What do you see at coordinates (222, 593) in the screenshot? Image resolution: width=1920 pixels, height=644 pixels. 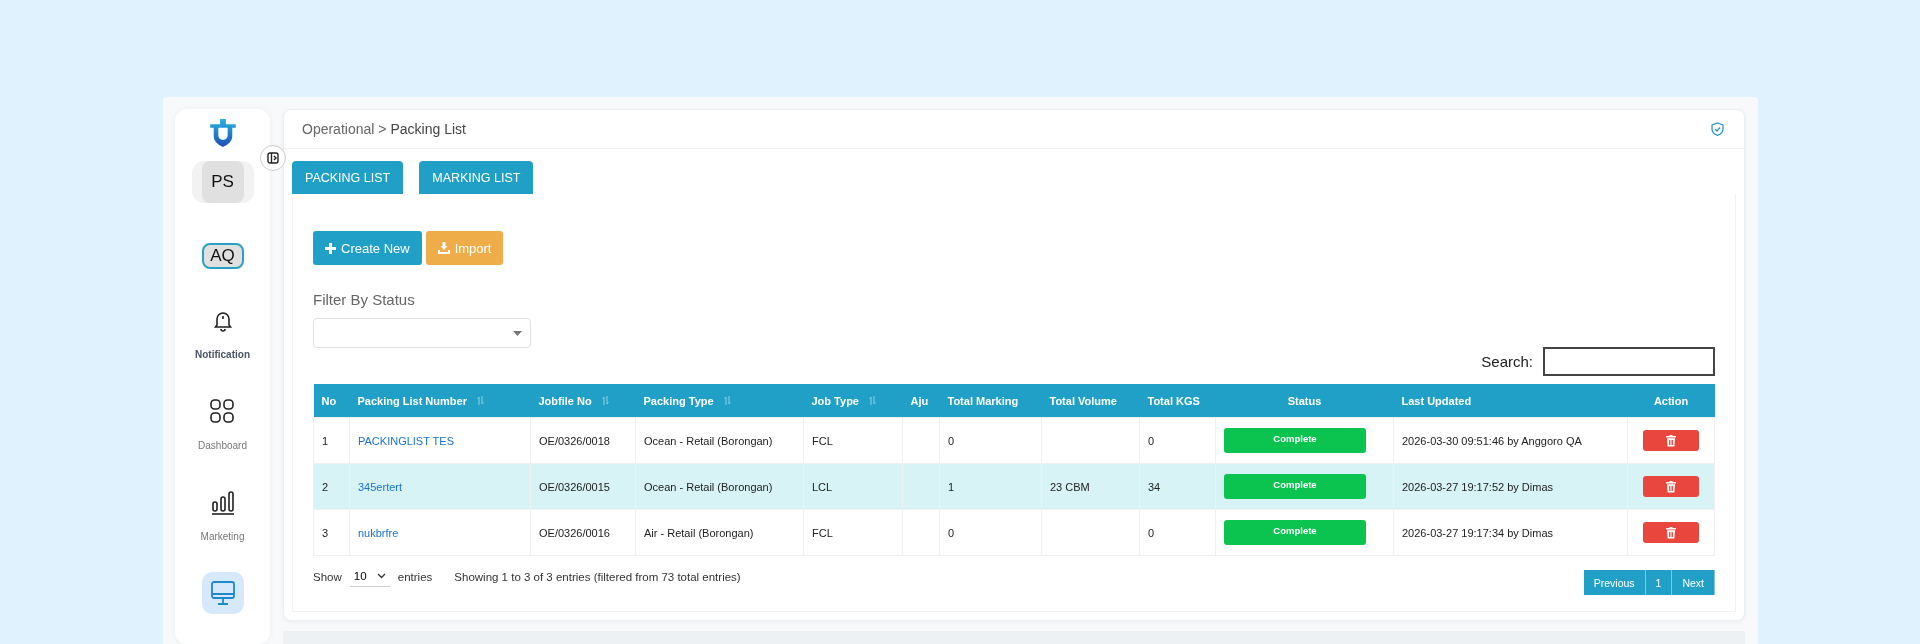 I see `monitor-icon` at bounding box center [222, 593].